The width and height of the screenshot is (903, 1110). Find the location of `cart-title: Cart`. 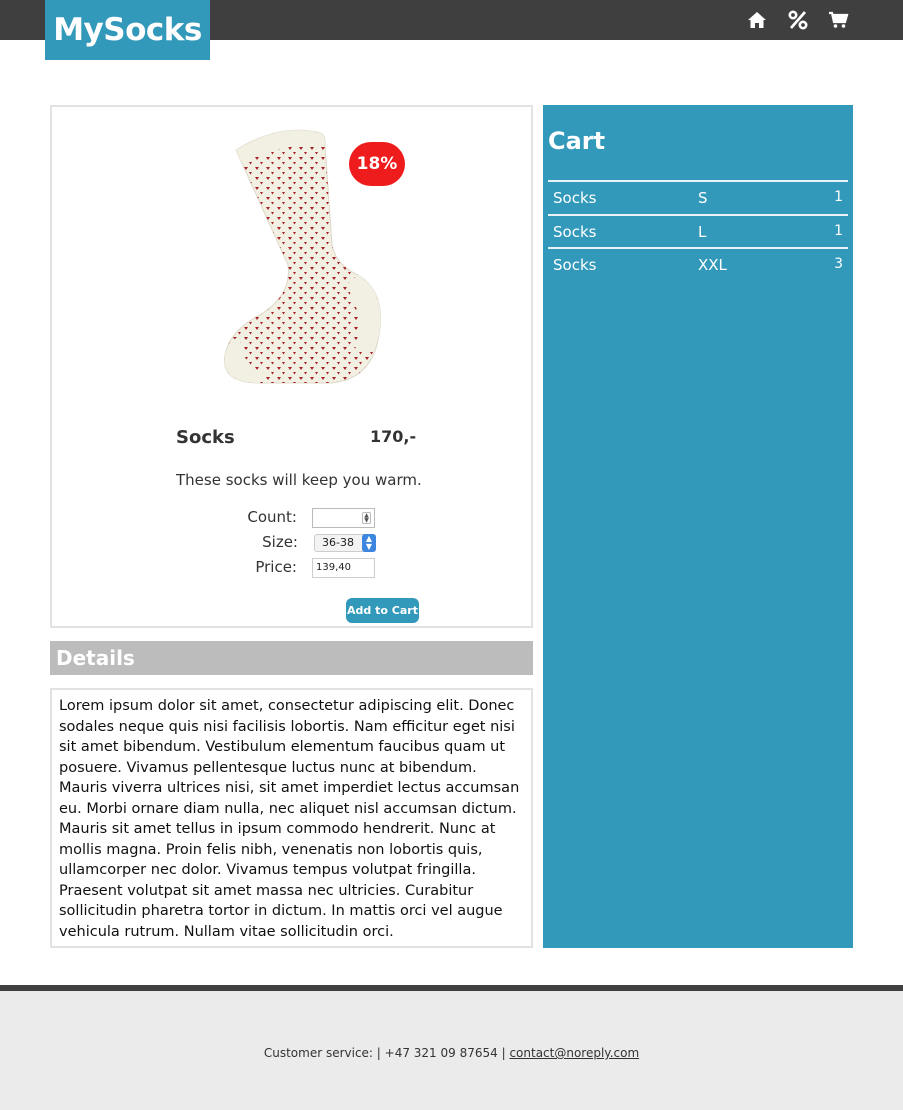

cart-title: Cart is located at coordinates (577, 141).